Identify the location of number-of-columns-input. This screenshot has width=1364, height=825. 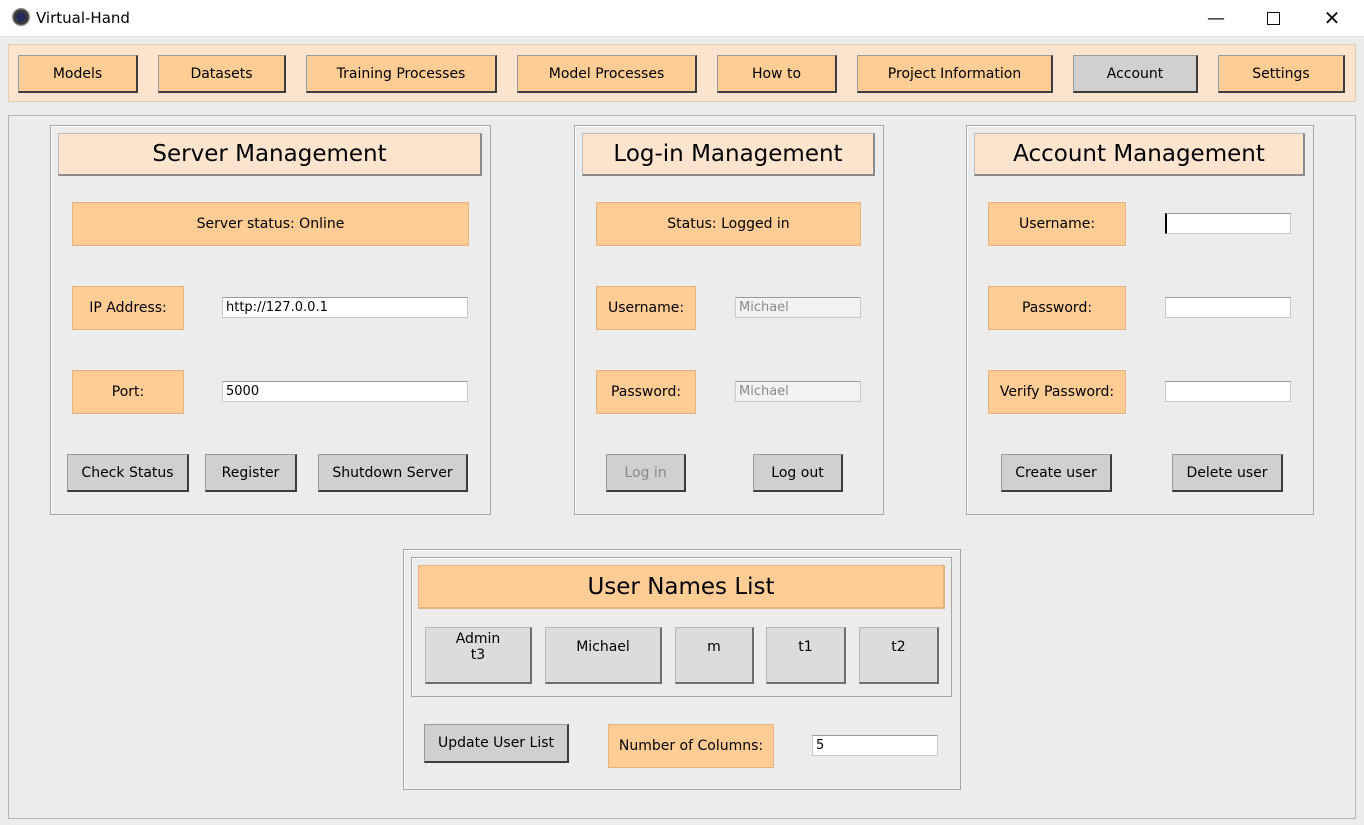
(875, 745).